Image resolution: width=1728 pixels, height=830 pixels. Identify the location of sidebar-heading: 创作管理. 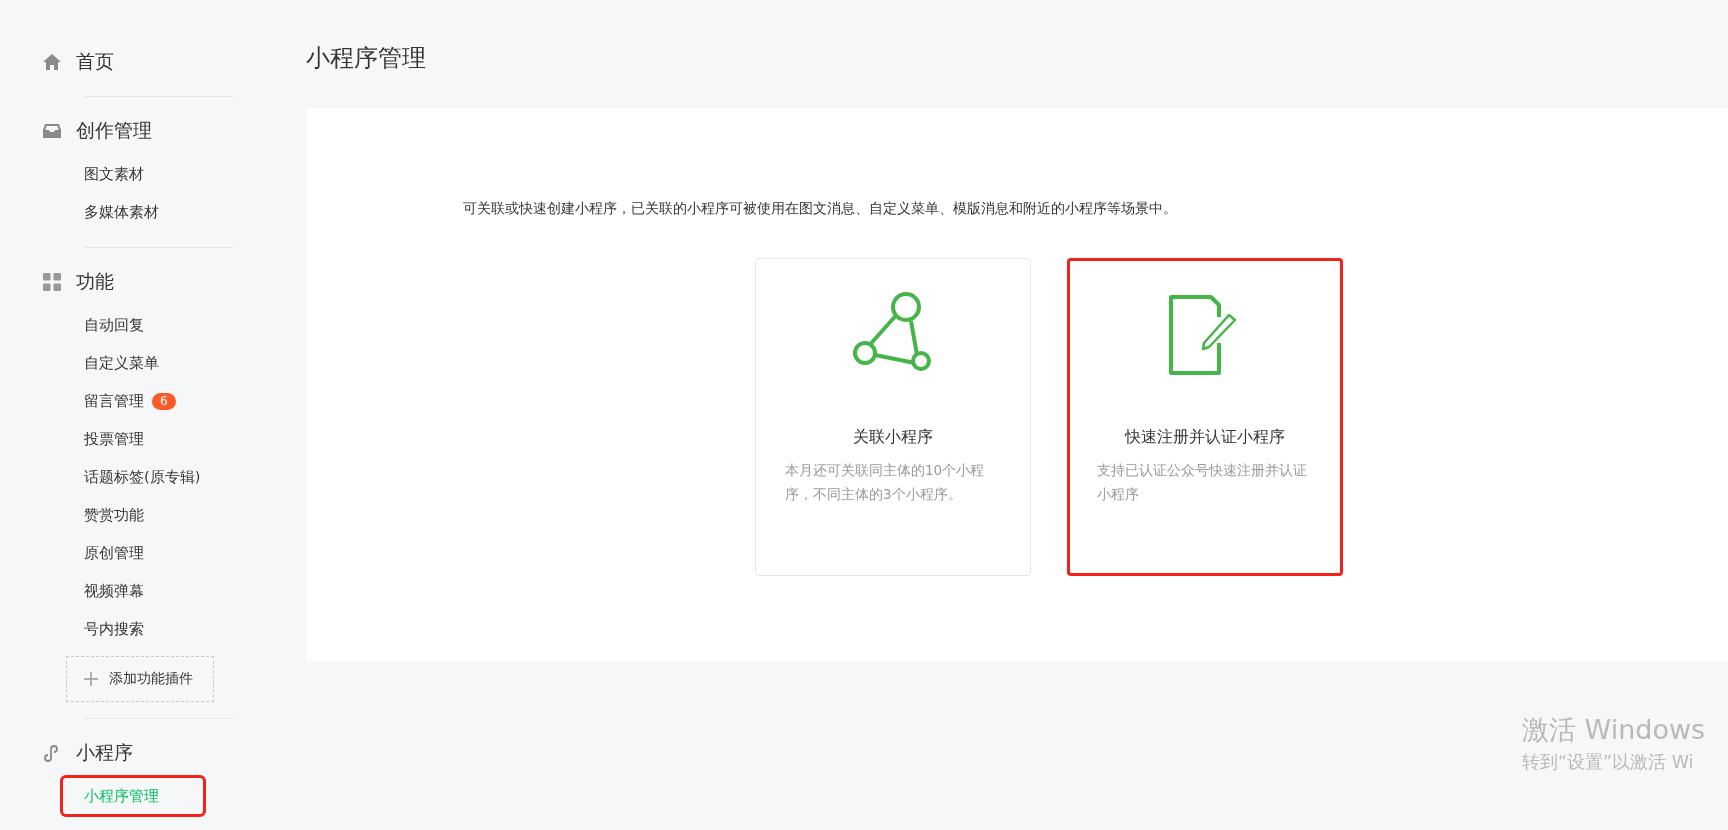
(114, 131).